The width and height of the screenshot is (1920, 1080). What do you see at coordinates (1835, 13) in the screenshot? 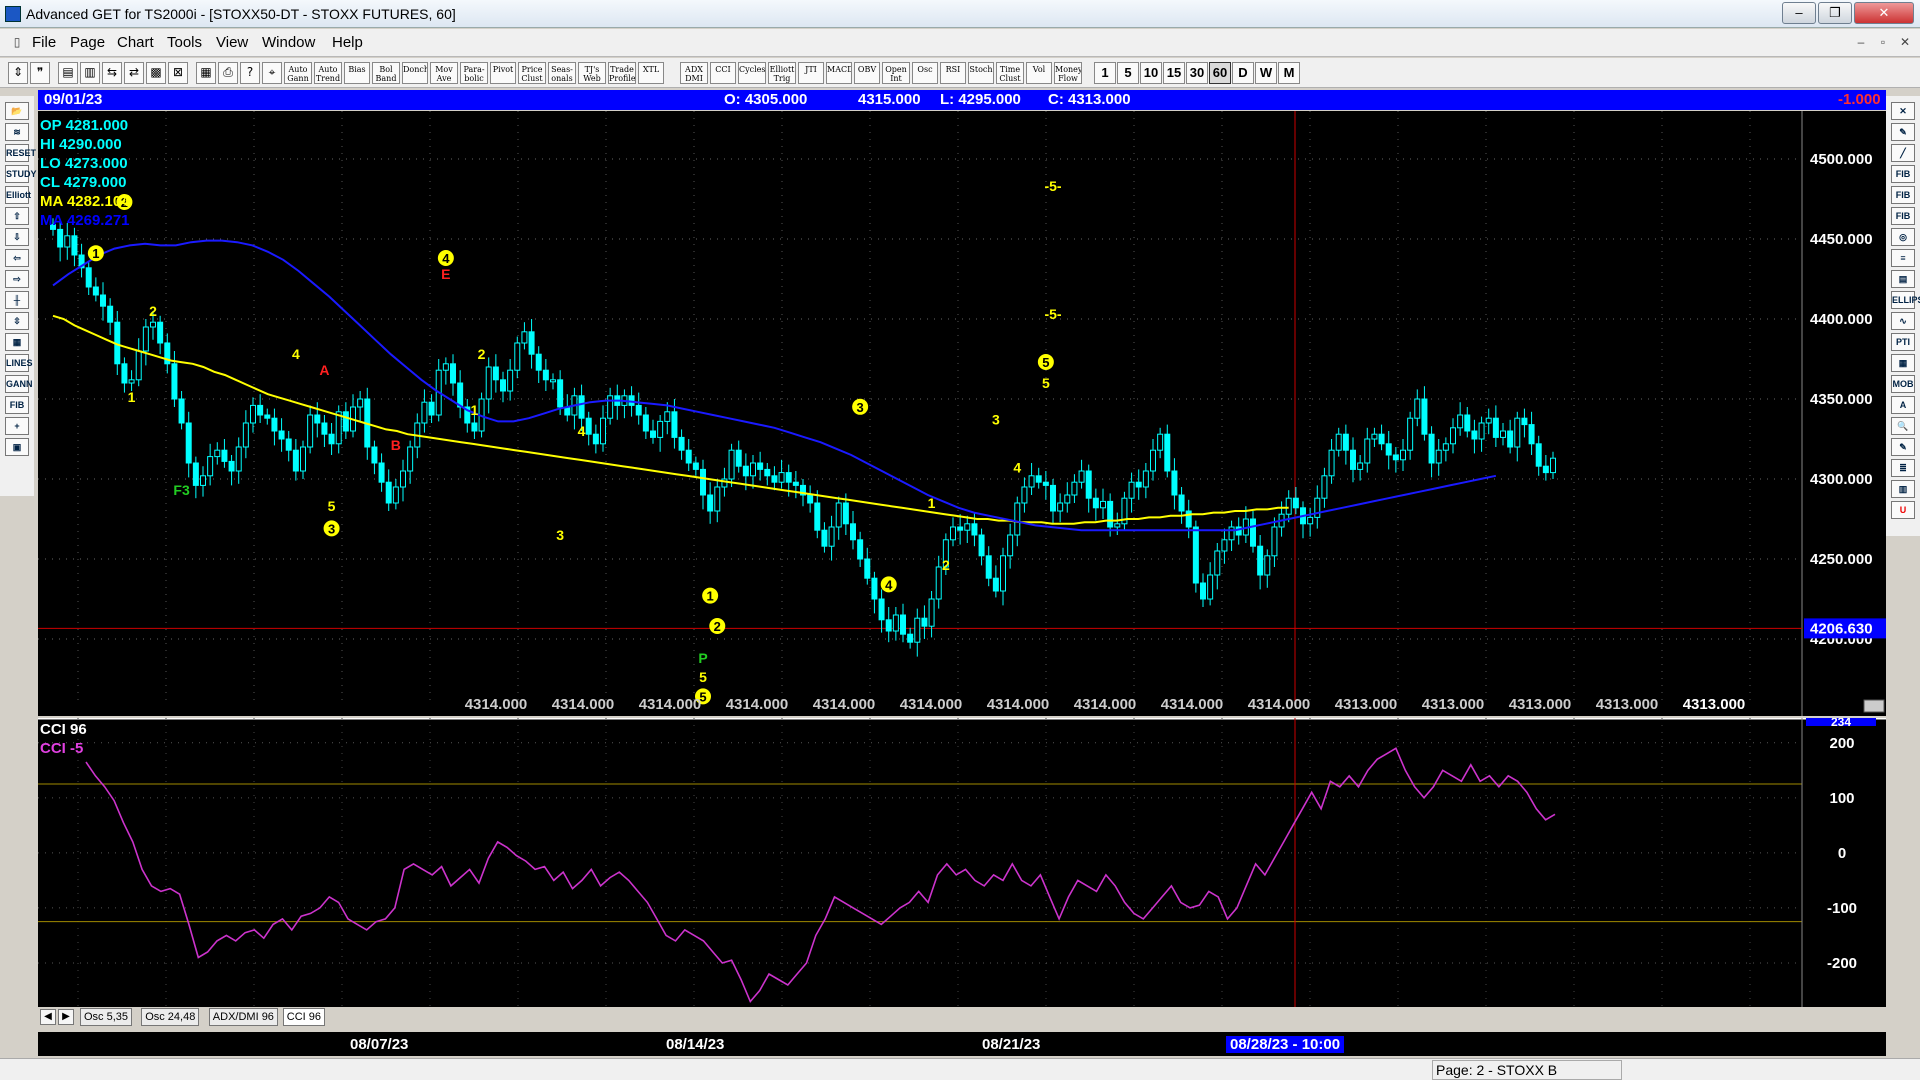
I see `maximize-button: ❐` at bounding box center [1835, 13].